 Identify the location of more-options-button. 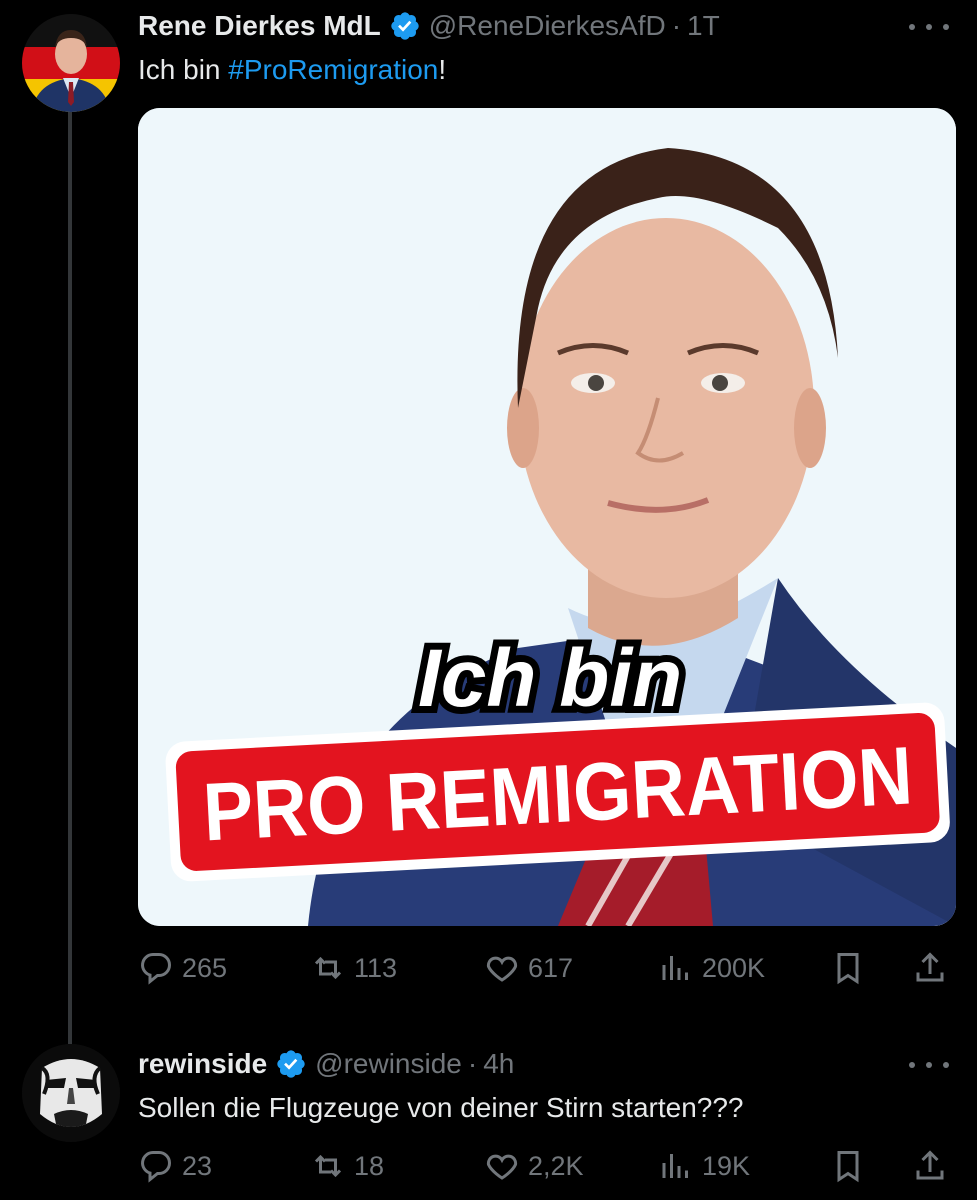
(929, 27).